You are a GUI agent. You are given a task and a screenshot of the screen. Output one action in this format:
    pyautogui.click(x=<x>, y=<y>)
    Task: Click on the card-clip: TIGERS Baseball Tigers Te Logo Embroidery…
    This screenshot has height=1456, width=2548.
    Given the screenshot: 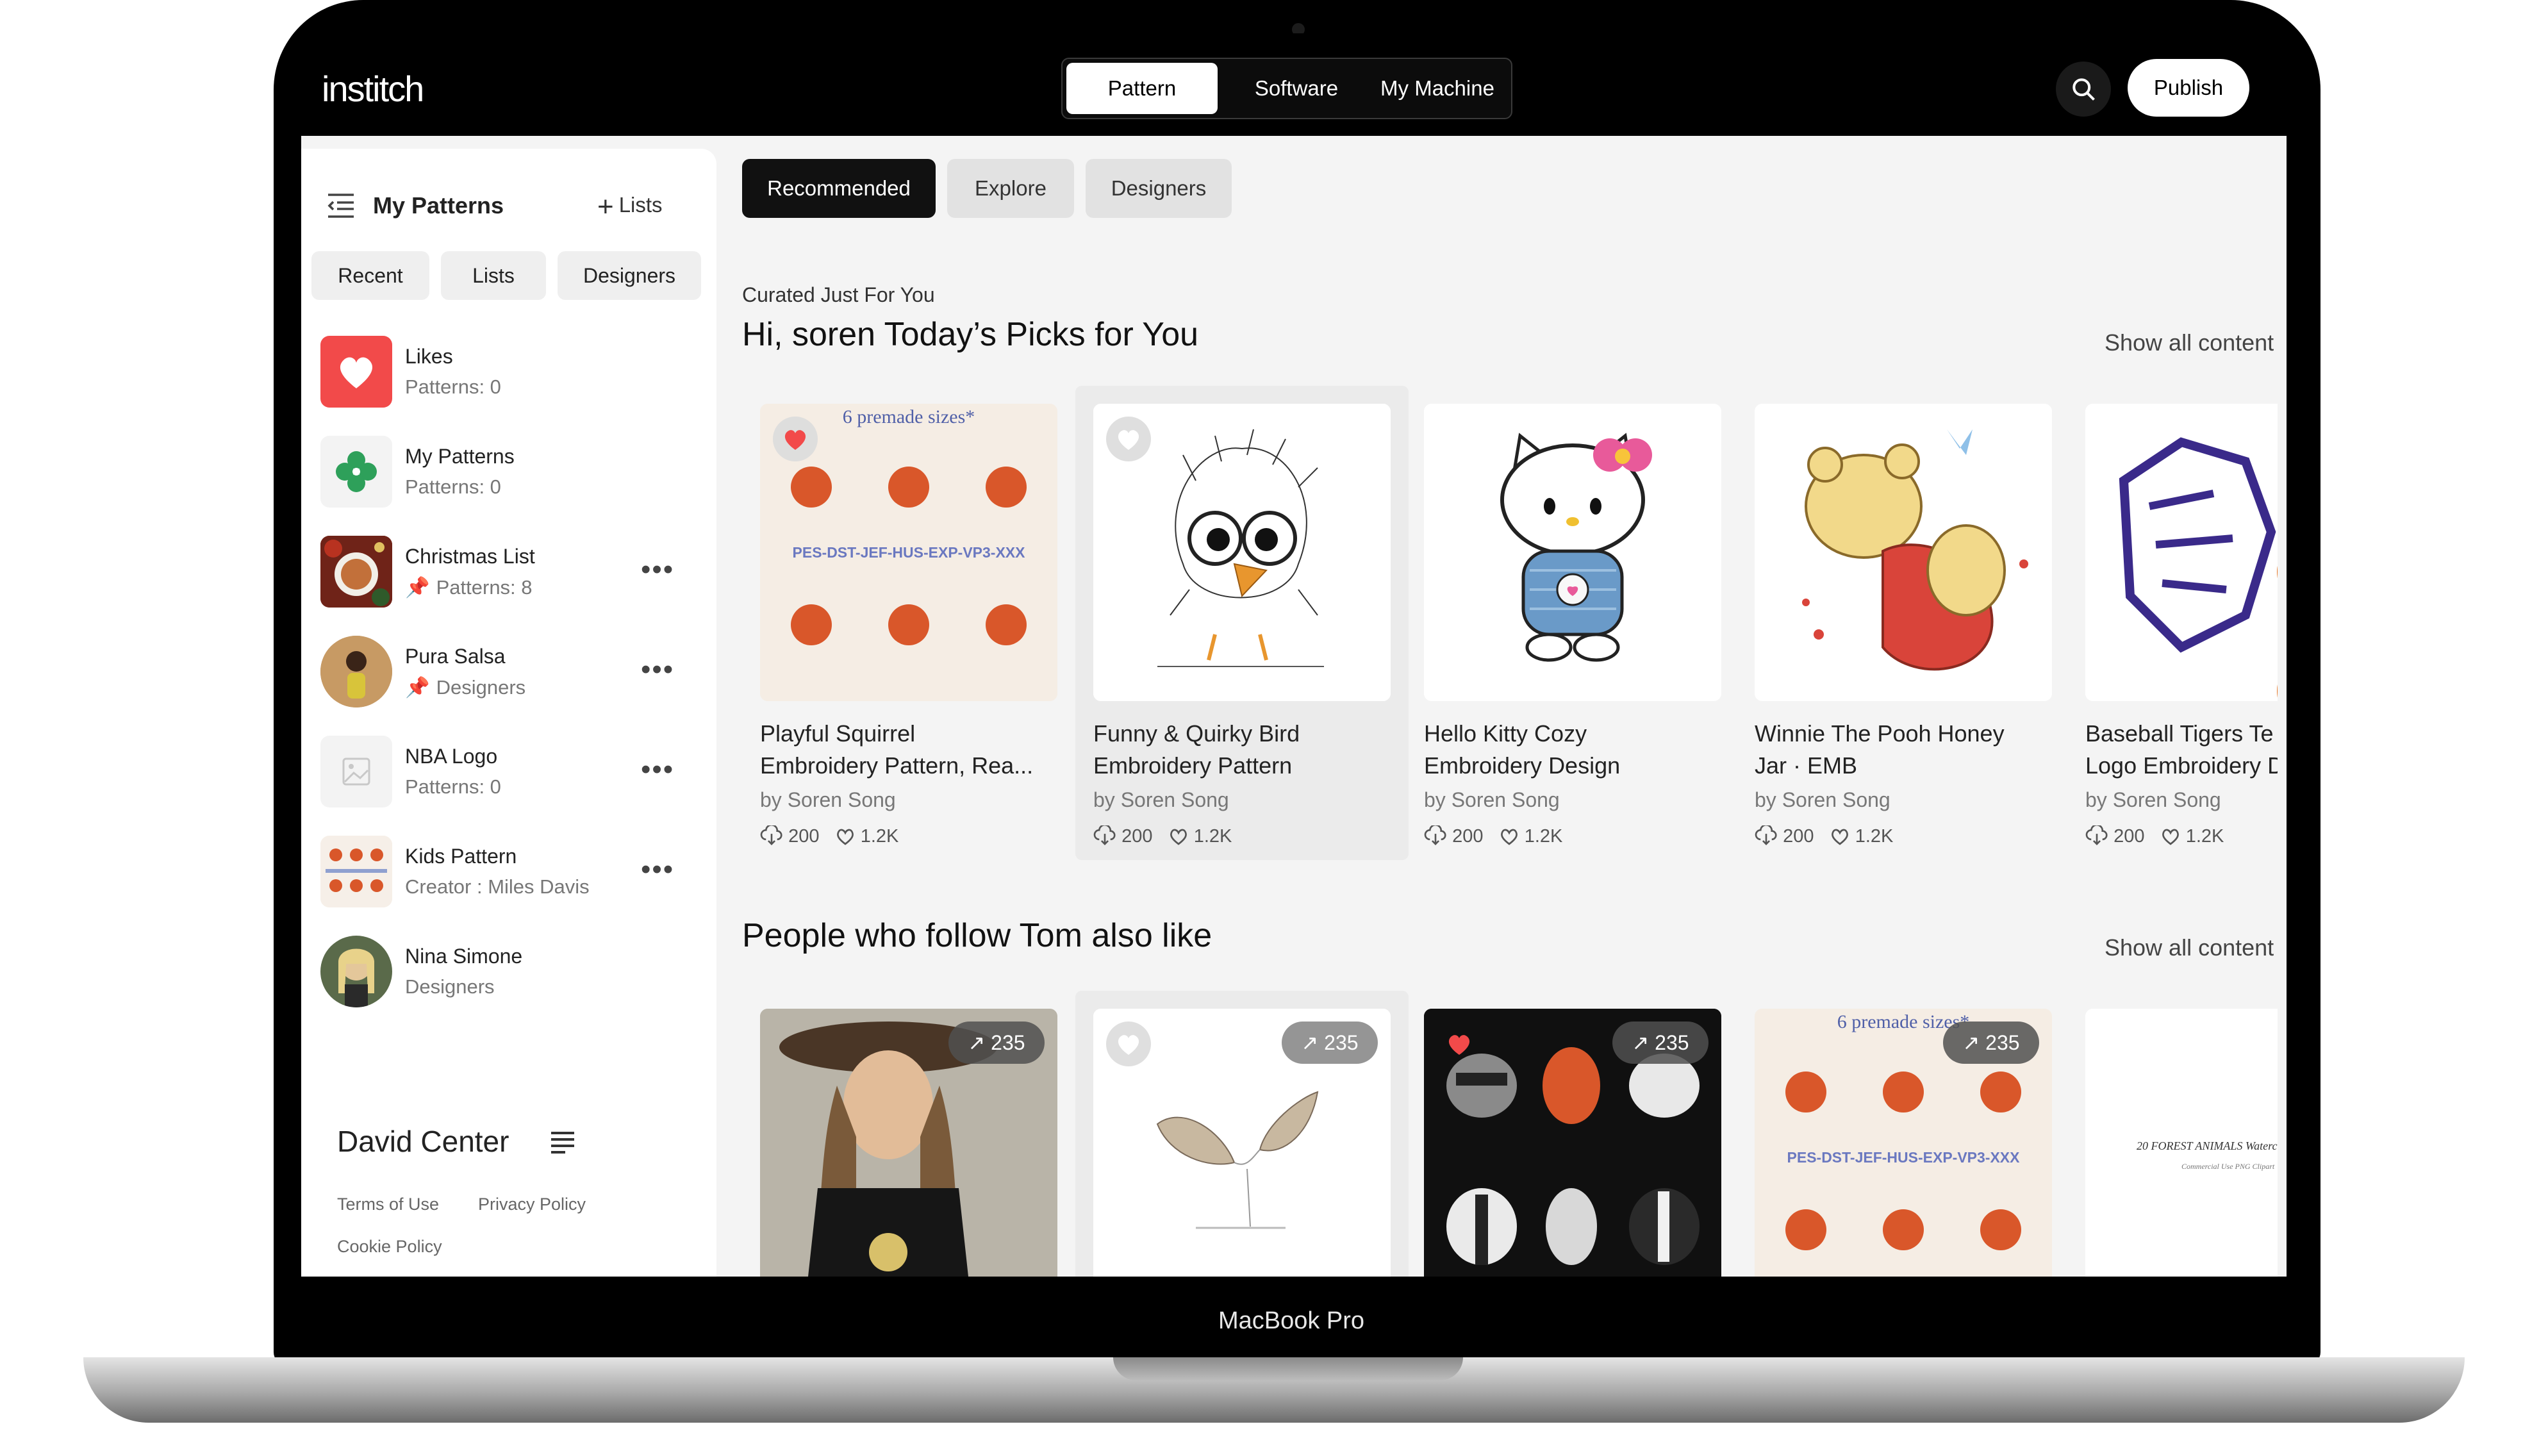 What is the action you would take?
    pyautogui.click(x=2181, y=635)
    